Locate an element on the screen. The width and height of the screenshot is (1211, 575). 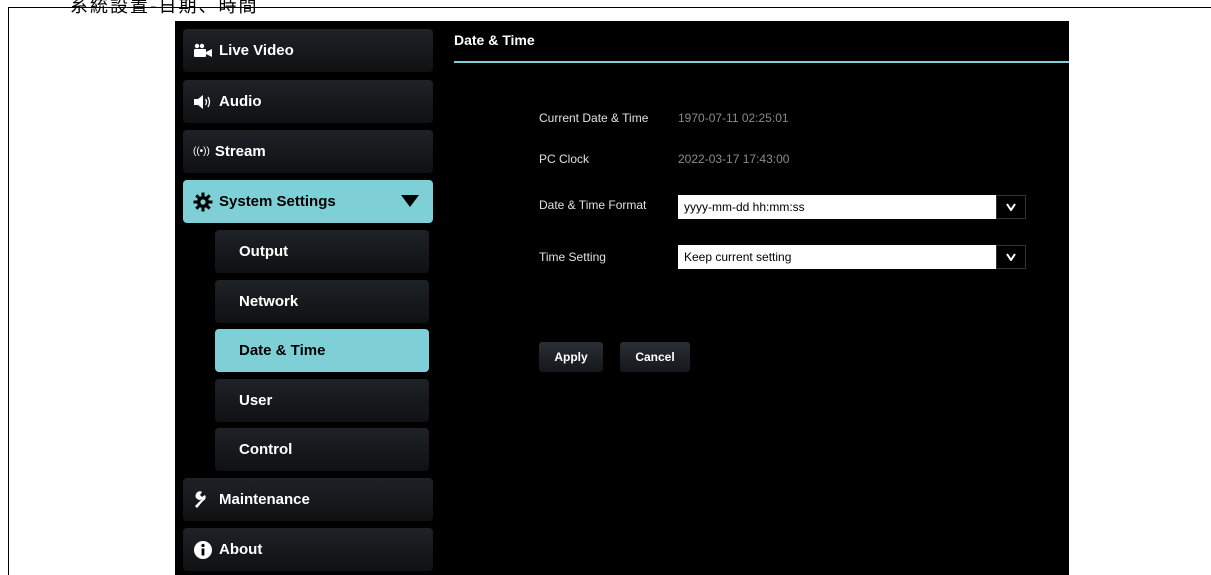
sidebar-subitem-control: Control is located at coordinates (322, 449).